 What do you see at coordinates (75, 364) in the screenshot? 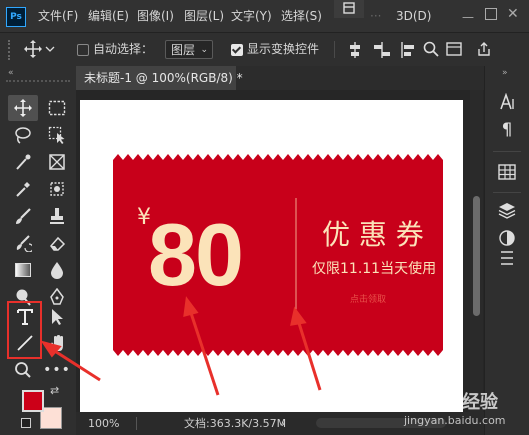
I see `arrow-to-type-tool` at bounding box center [75, 364].